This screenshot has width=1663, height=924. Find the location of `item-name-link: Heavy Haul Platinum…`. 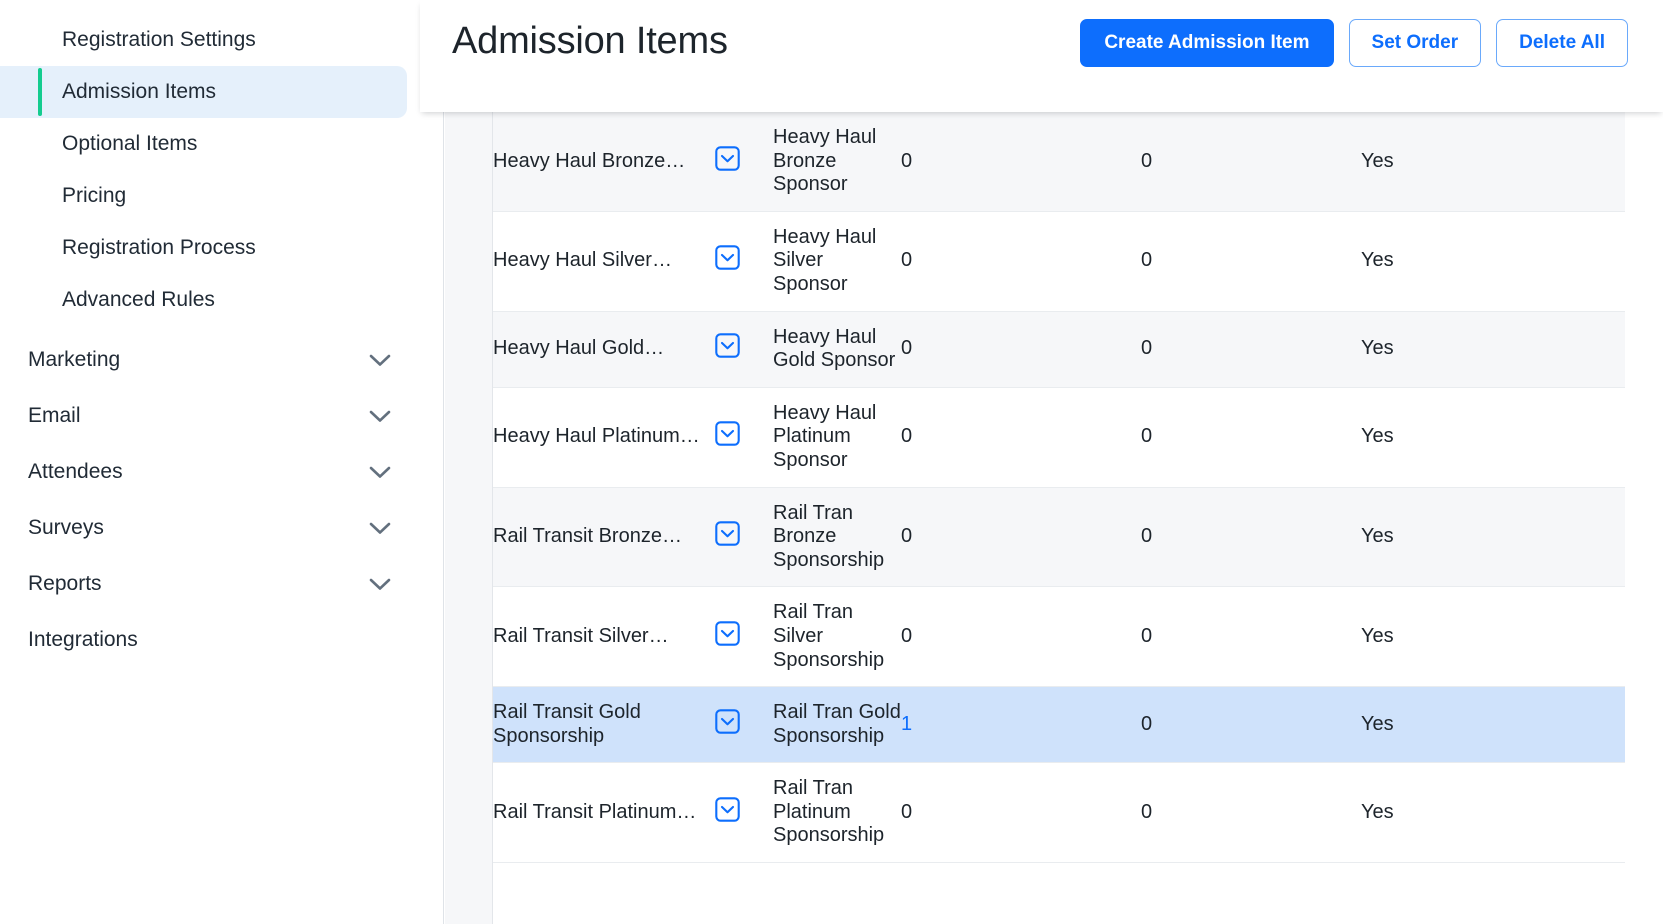

item-name-link: Heavy Haul Platinum… is located at coordinates (596, 436).